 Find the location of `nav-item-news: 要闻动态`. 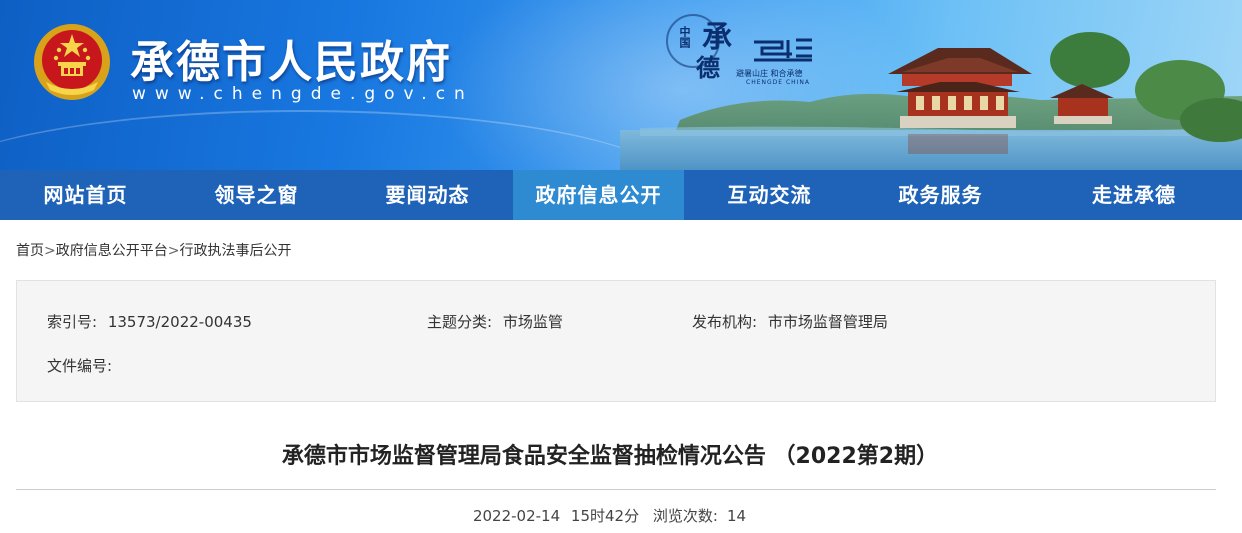

nav-item-news: 要闻动态 is located at coordinates (427, 195).